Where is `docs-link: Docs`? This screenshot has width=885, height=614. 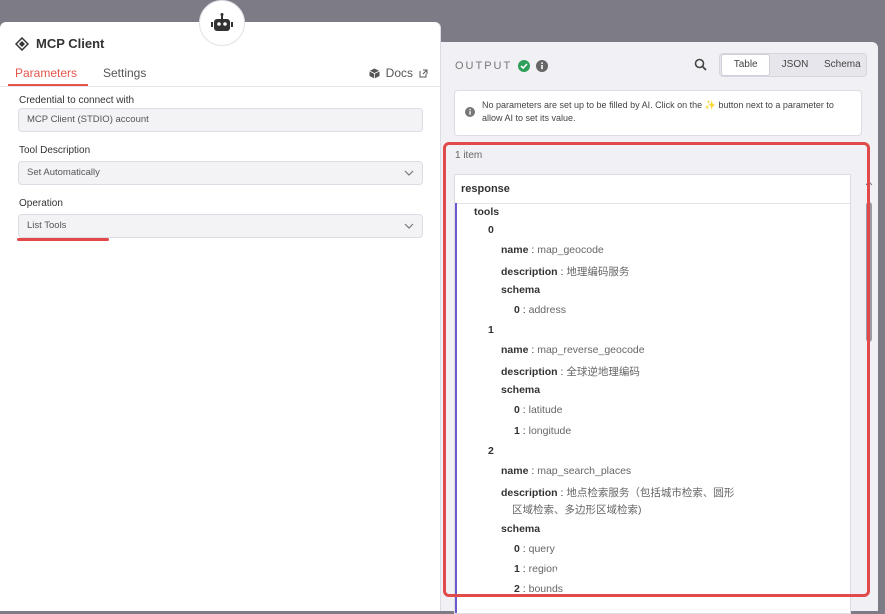
docs-link: Docs is located at coordinates (398, 73).